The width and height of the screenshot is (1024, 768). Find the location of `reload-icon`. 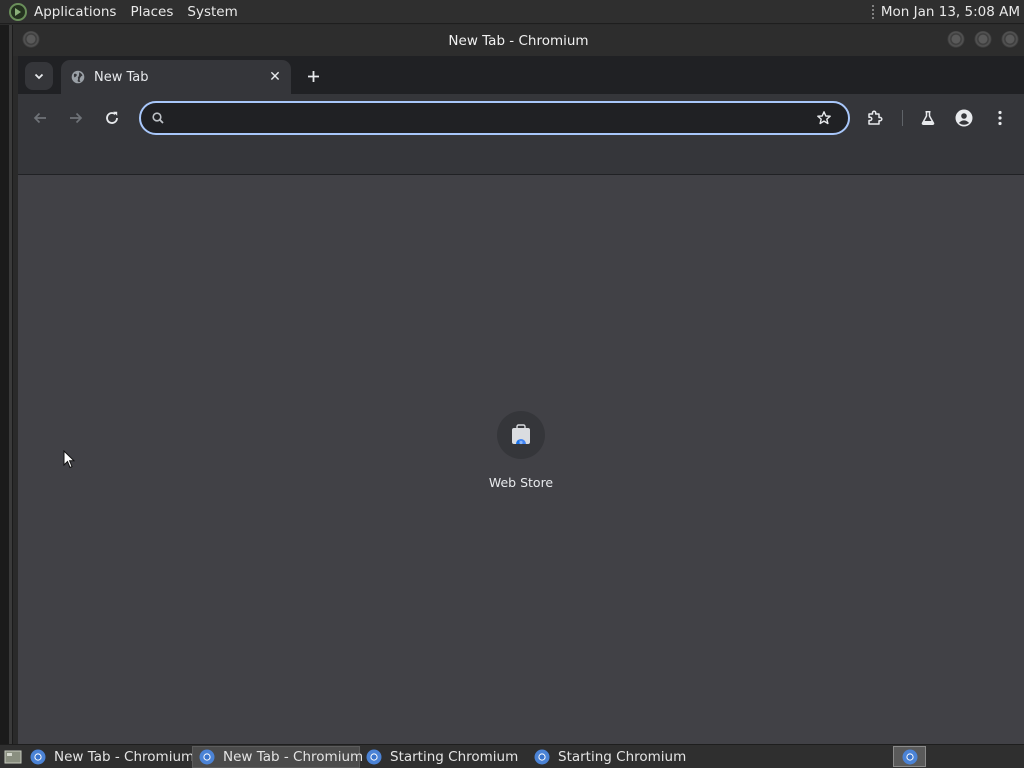

reload-icon is located at coordinates (112, 117).